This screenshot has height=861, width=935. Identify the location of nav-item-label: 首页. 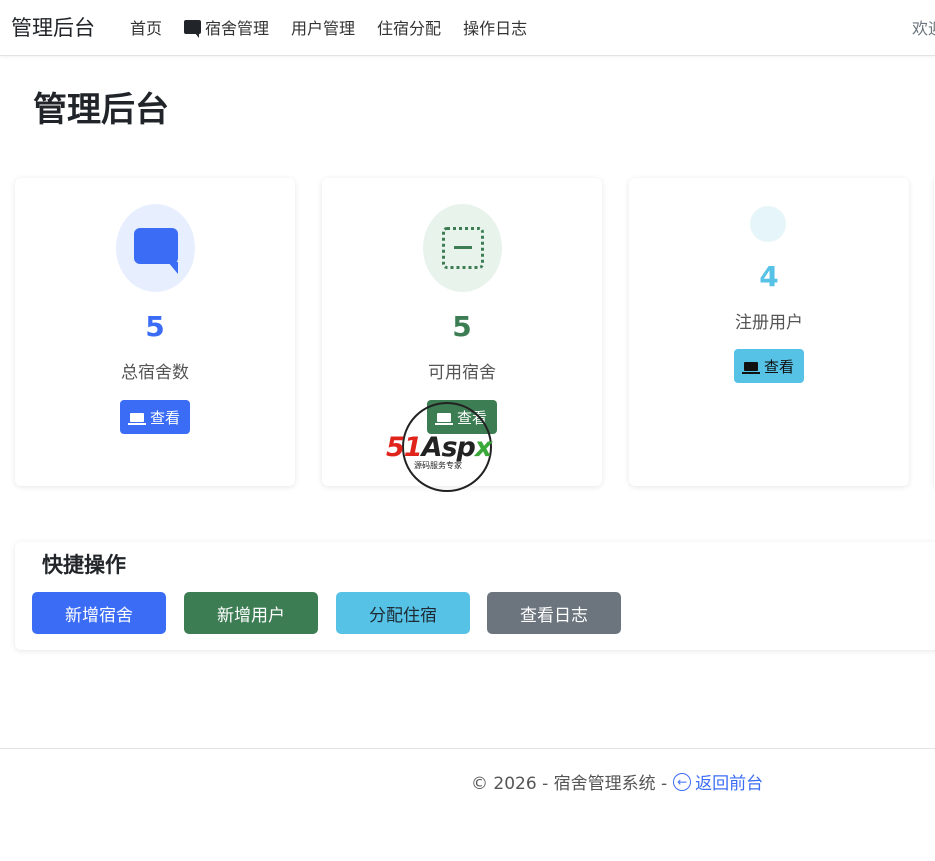
(146, 28).